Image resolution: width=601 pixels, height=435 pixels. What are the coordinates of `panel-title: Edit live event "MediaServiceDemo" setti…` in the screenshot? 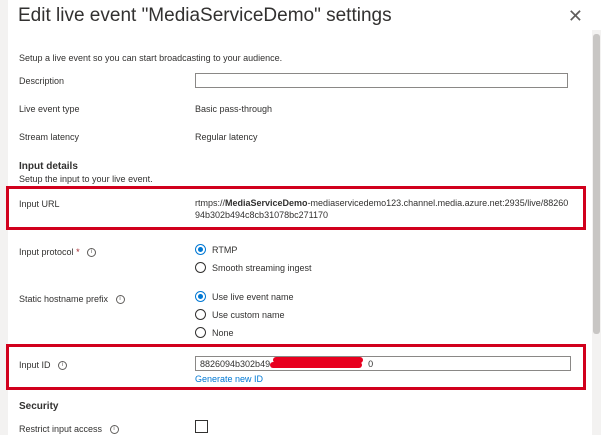 It's located at (205, 15).